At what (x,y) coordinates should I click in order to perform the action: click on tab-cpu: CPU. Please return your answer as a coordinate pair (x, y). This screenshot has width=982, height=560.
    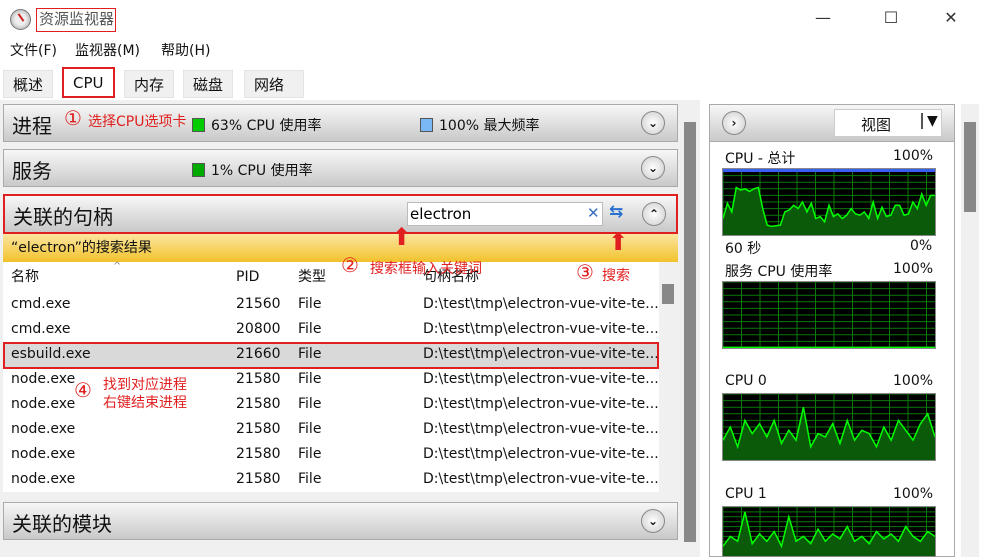
    Looking at the image, I should click on (88, 82).